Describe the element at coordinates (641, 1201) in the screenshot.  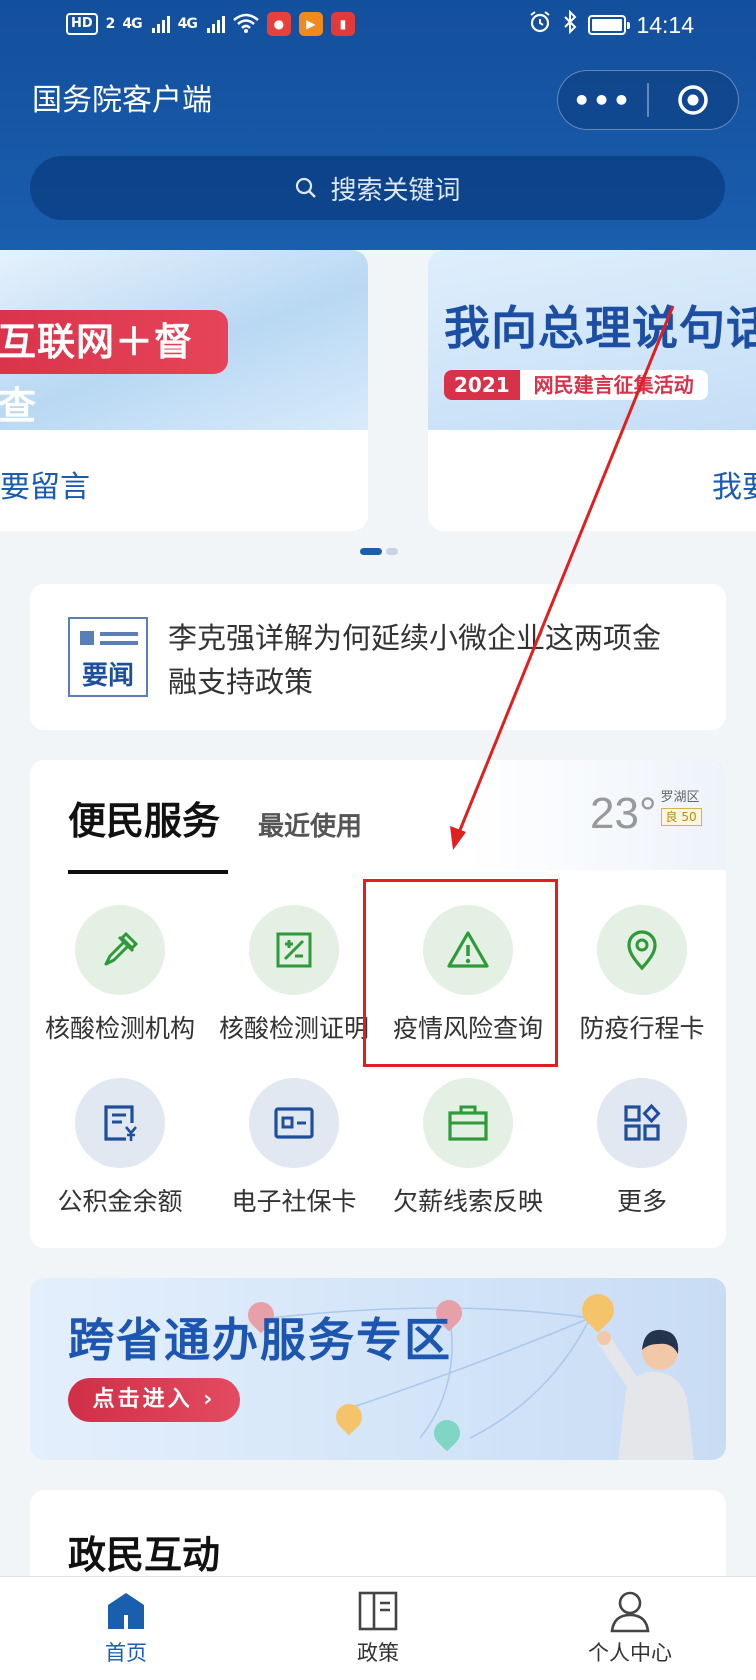
I see `service-label: 更多` at that location.